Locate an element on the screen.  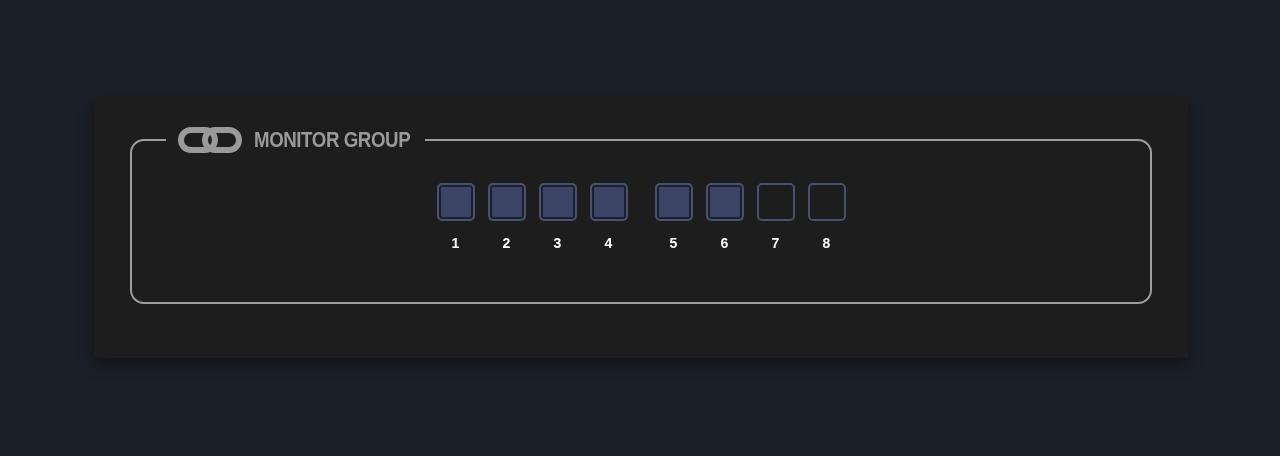
channel-number: 6 is located at coordinates (724, 243).